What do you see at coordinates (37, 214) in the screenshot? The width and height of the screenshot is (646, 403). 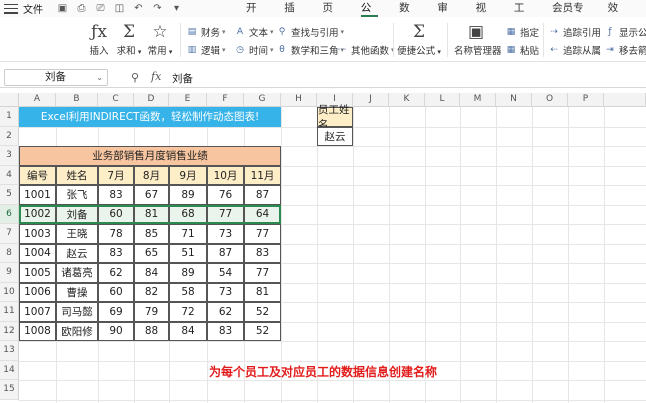 I see `table-cell: 1002` at bounding box center [37, 214].